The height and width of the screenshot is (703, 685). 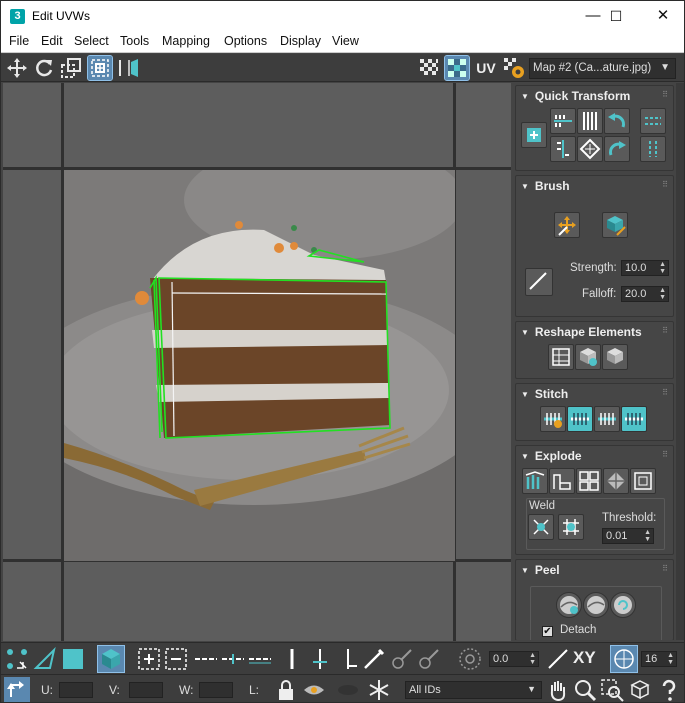 What do you see at coordinates (206, 659) in the screenshot?
I see `loop-select-icon` at bounding box center [206, 659].